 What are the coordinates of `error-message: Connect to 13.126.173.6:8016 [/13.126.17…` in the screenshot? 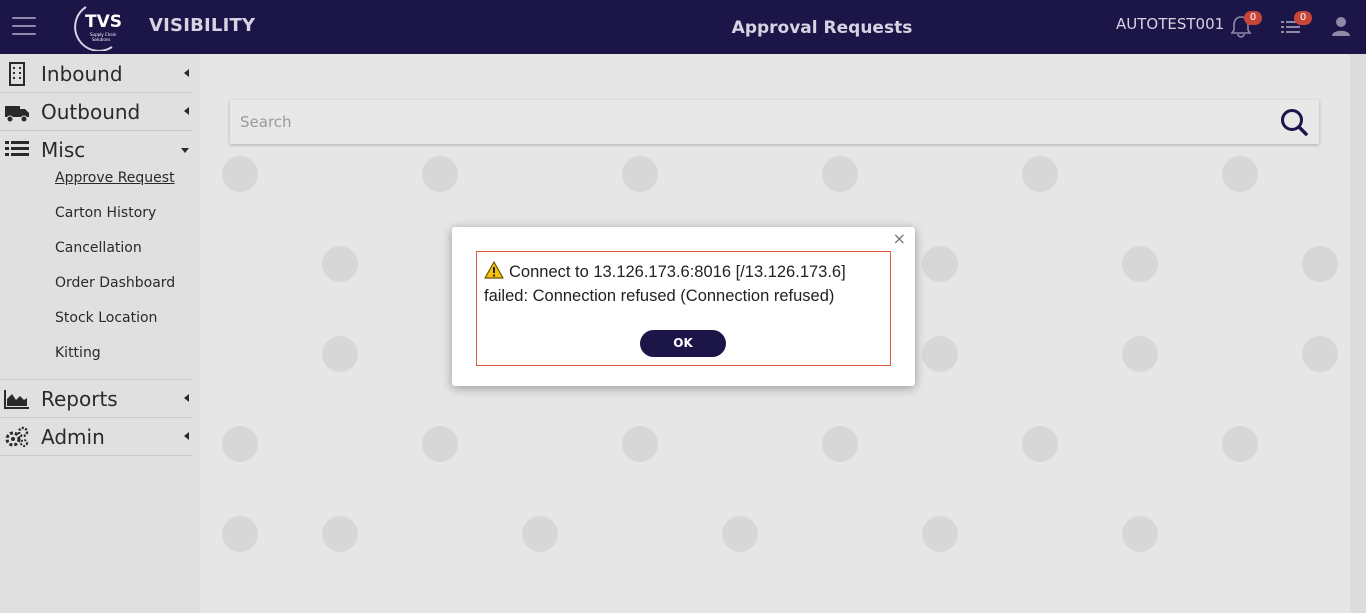 It's located at (665, 284).